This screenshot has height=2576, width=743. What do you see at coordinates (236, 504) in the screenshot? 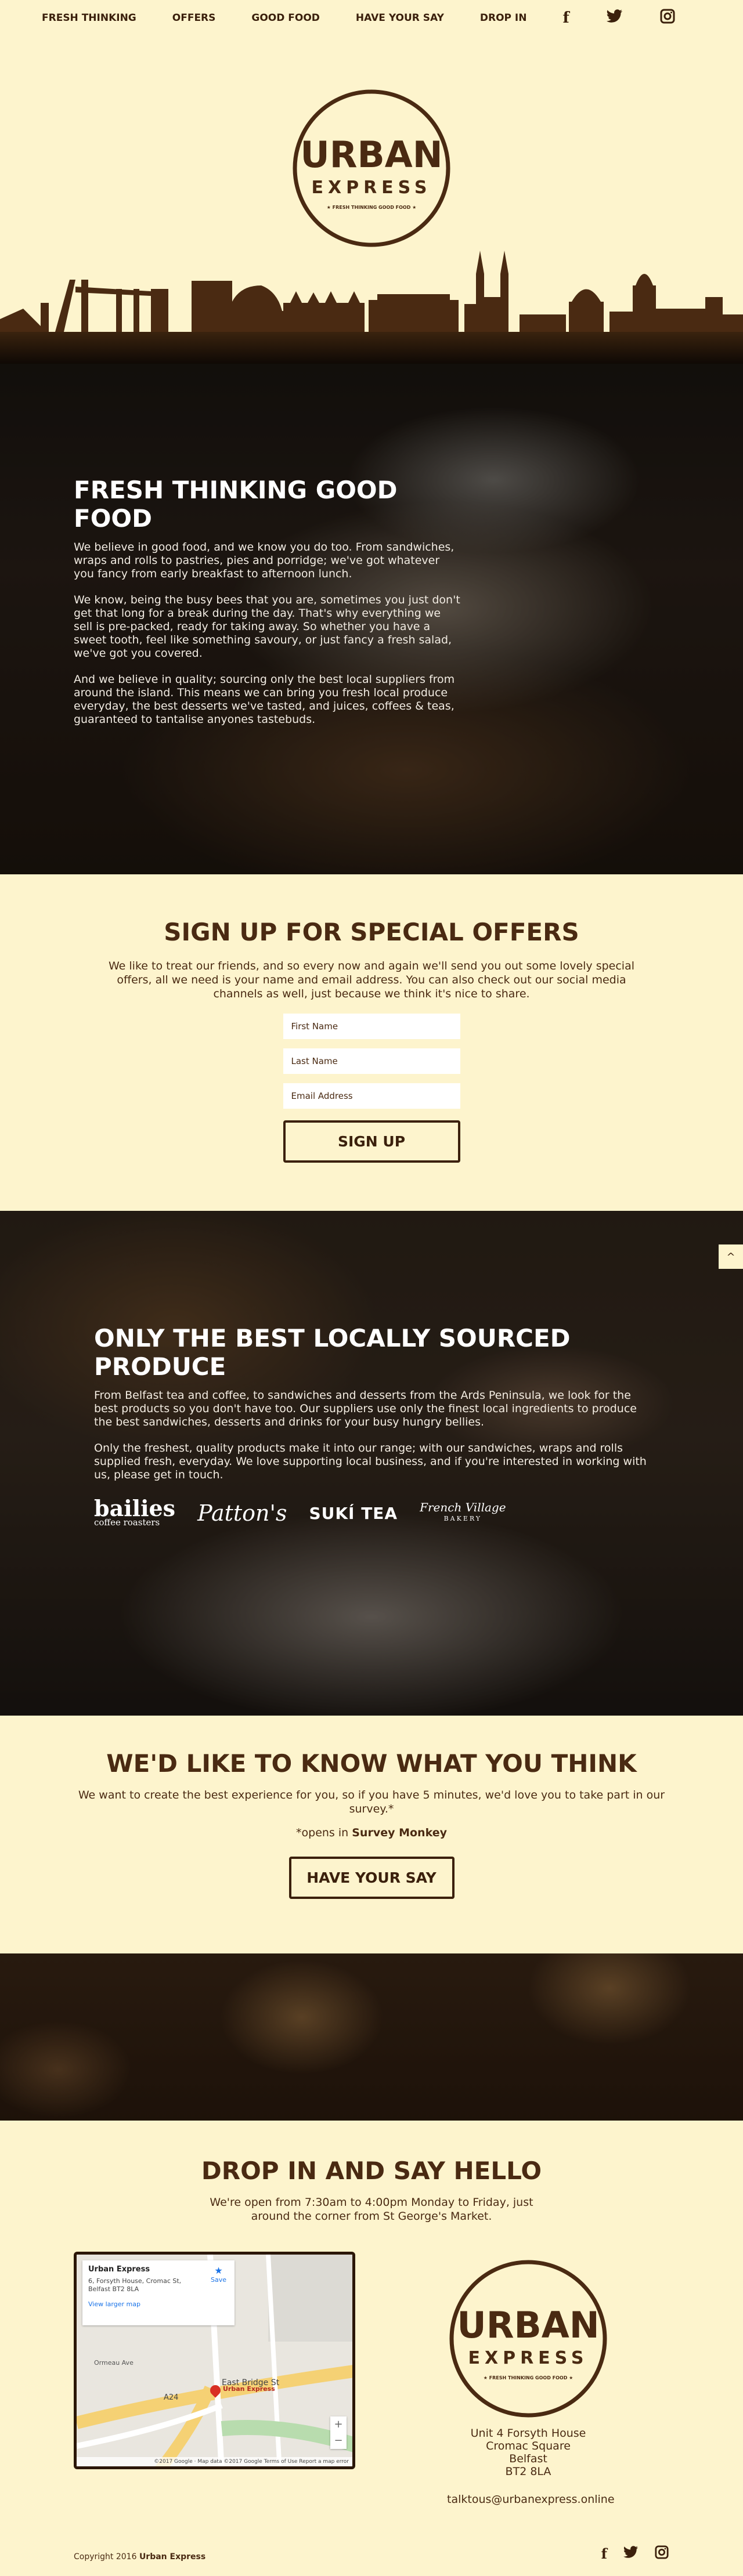
I see `hero-title: FRESH THINKING GOOD FOOD` at bounding box center [236, 504].